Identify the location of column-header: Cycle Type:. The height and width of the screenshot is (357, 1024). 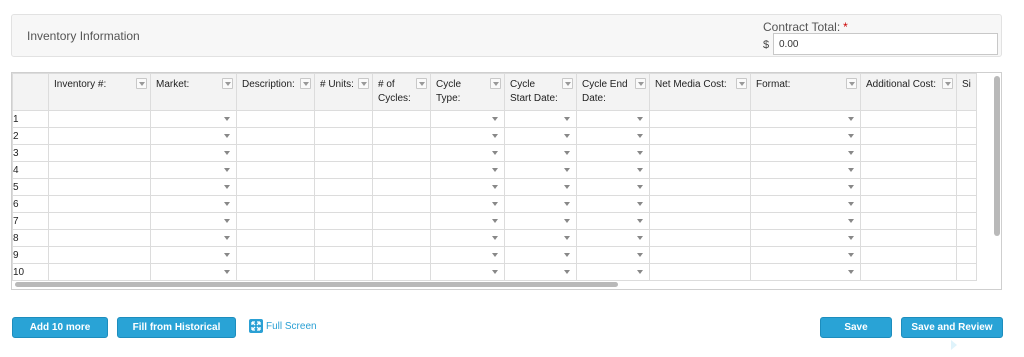
(467, 92).